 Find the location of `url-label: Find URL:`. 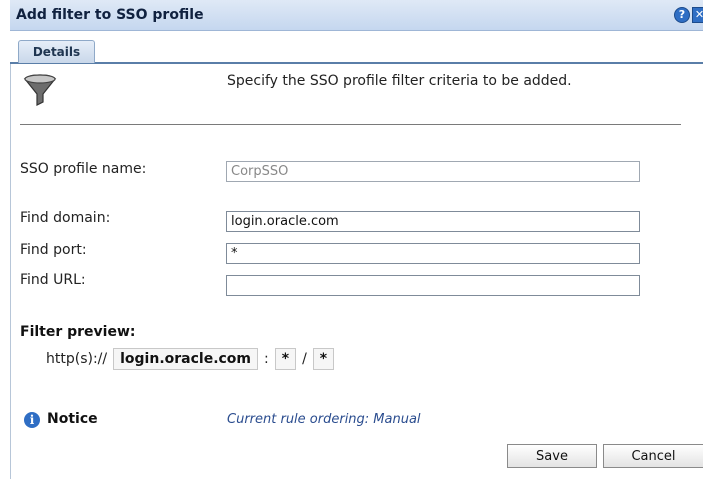

url-label: Find URL: is located at coordinates (53, 280).